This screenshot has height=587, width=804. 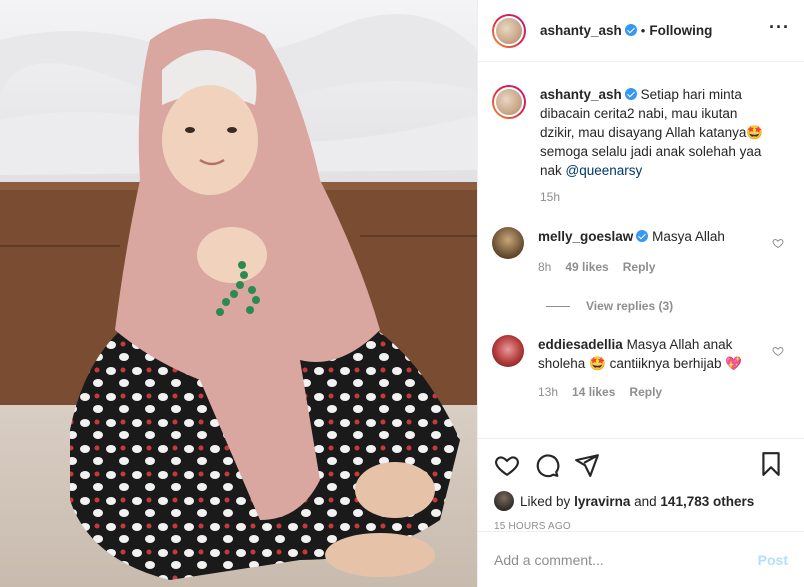 I want to click on comment-input, so click(x=626, y=559).